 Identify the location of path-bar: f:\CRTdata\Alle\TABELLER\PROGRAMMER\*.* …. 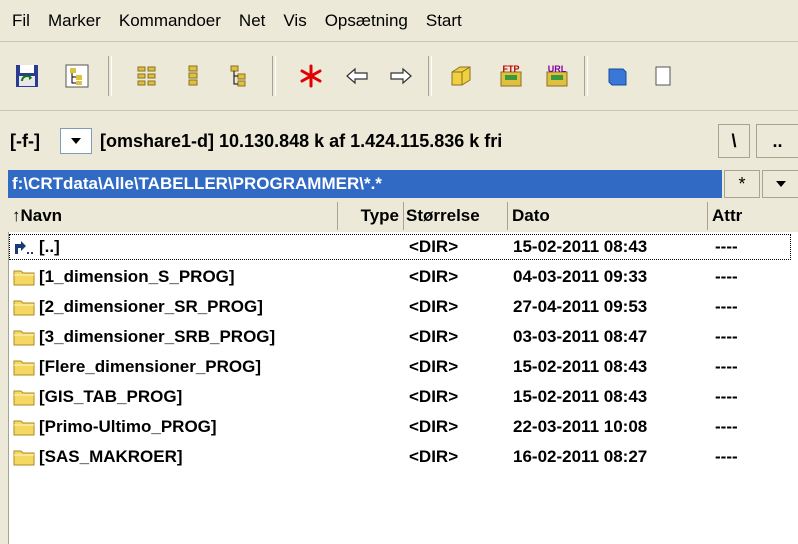
(399, 185).